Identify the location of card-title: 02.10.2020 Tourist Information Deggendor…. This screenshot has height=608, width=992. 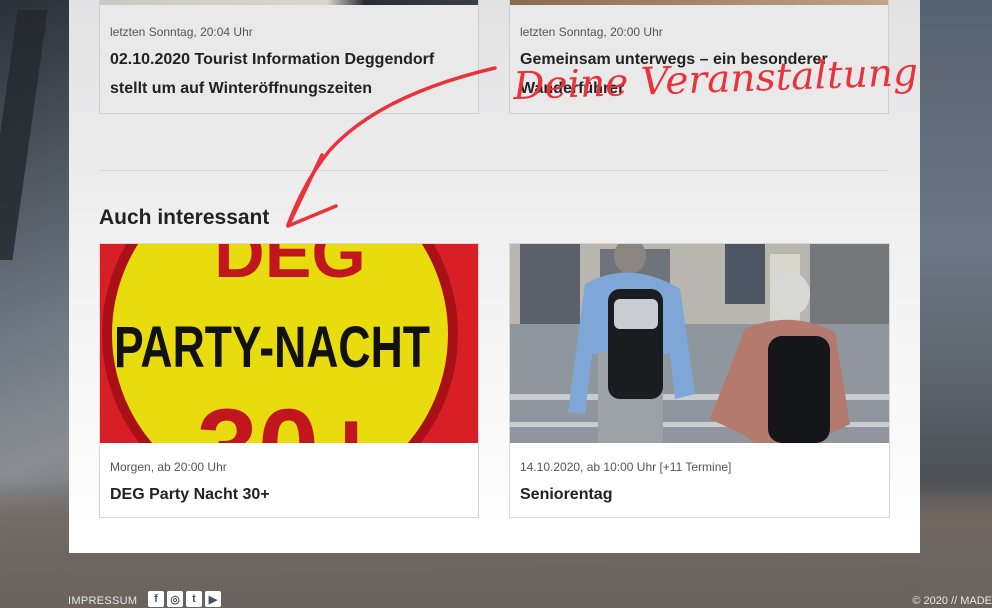
(287, 74).